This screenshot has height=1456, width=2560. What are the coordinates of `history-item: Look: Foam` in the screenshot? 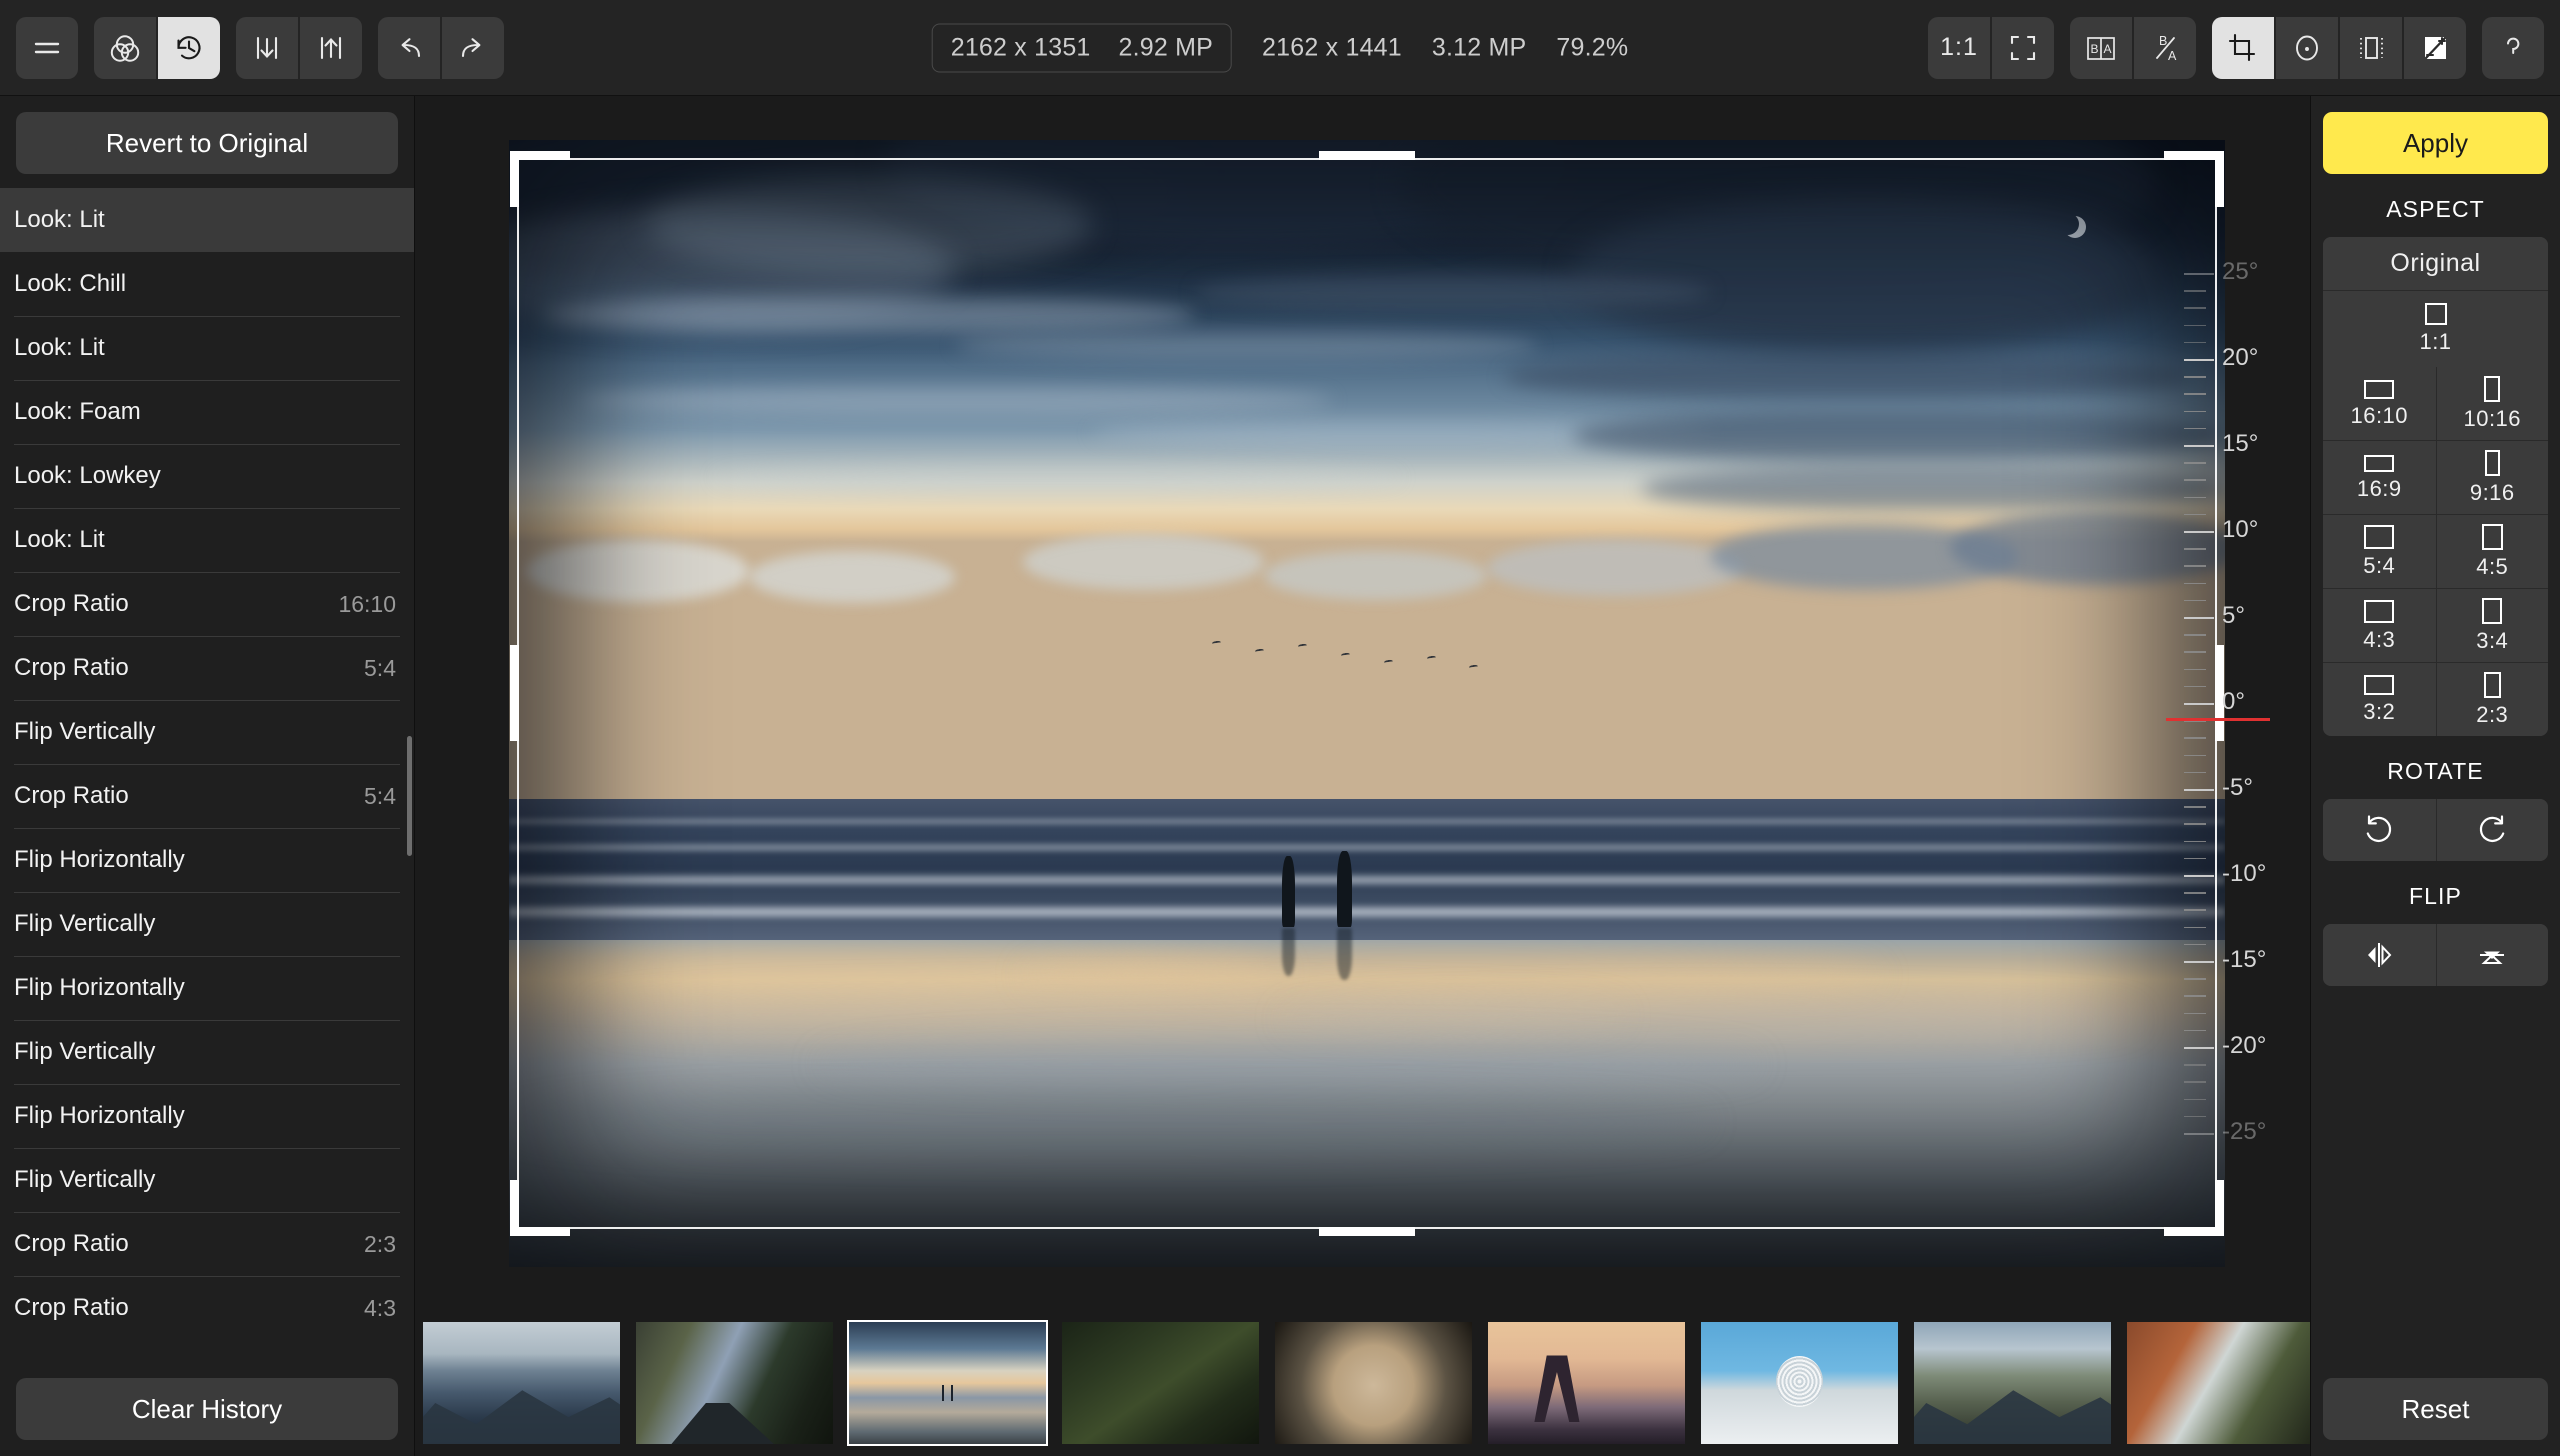 It's located at (207, 412).